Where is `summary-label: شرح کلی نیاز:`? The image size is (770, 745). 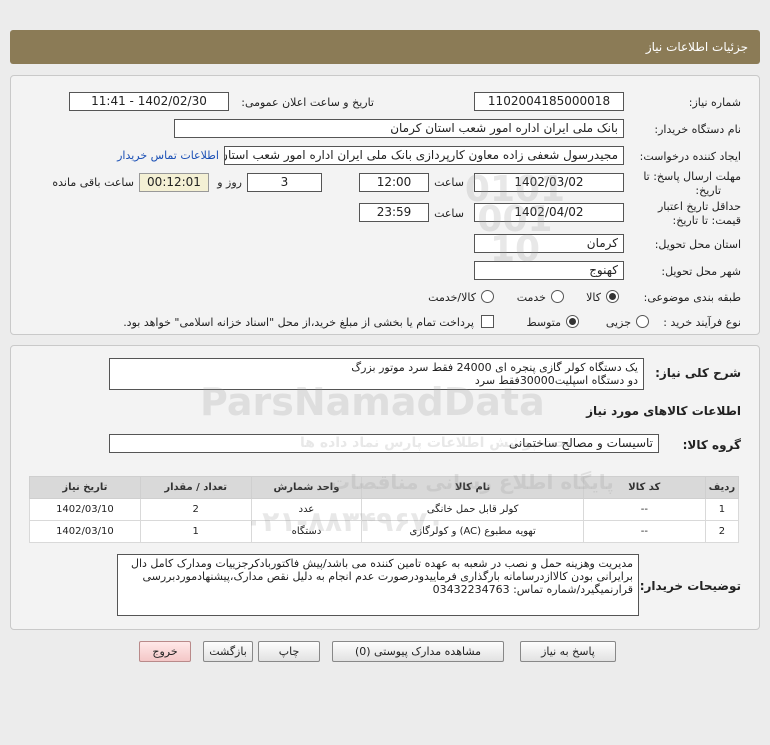 summary-label: شرح کلی نیاز: is located at coordinates (698, 373).